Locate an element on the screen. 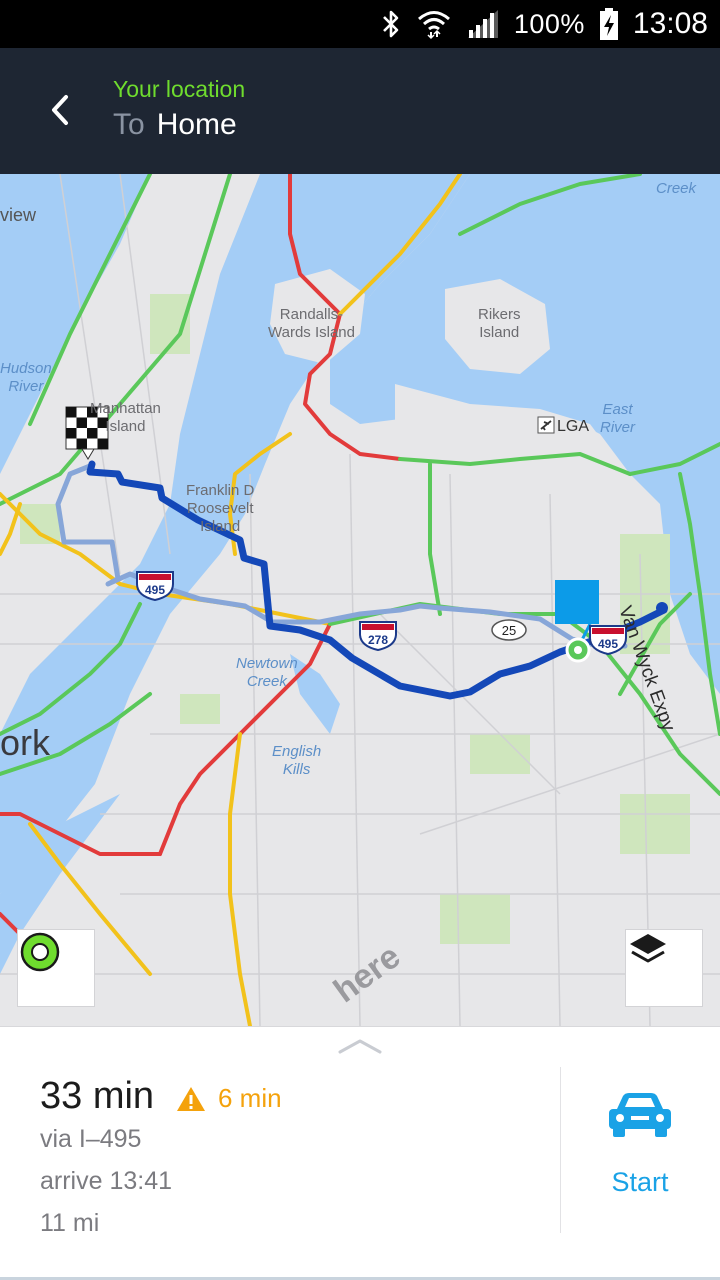 The image size is (720, 1280). origin-field: Your location is located at coordinates (179, 89).